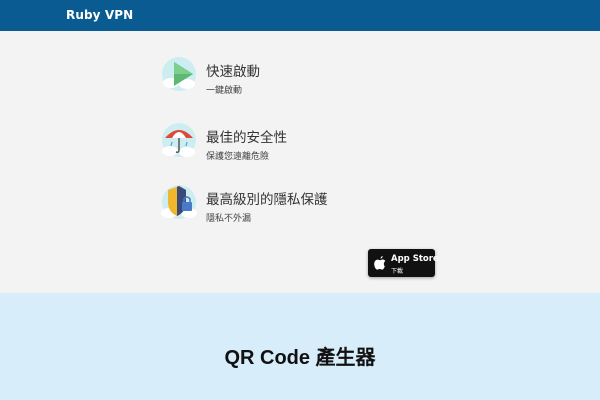 This screenshot has height=400, width=600. What do you see at coordinates (179, 202) in the screenshot?
I see `shield-lock-cloud-icon` at bounding box center [179, 202].